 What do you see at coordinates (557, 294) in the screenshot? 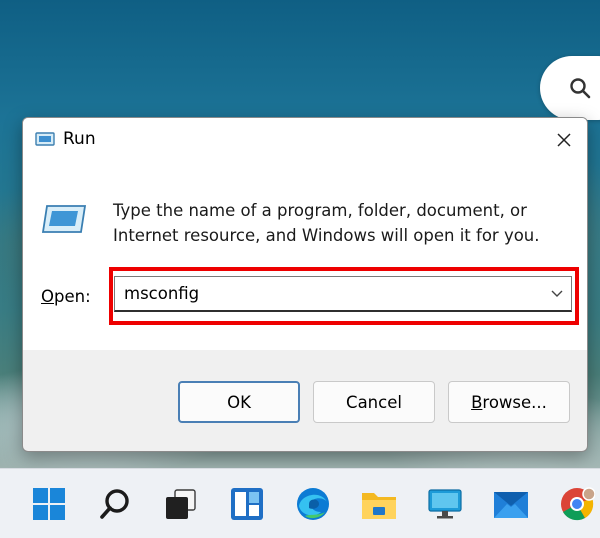
I see `chevron-down-icon` at bounding box center [557, 294].